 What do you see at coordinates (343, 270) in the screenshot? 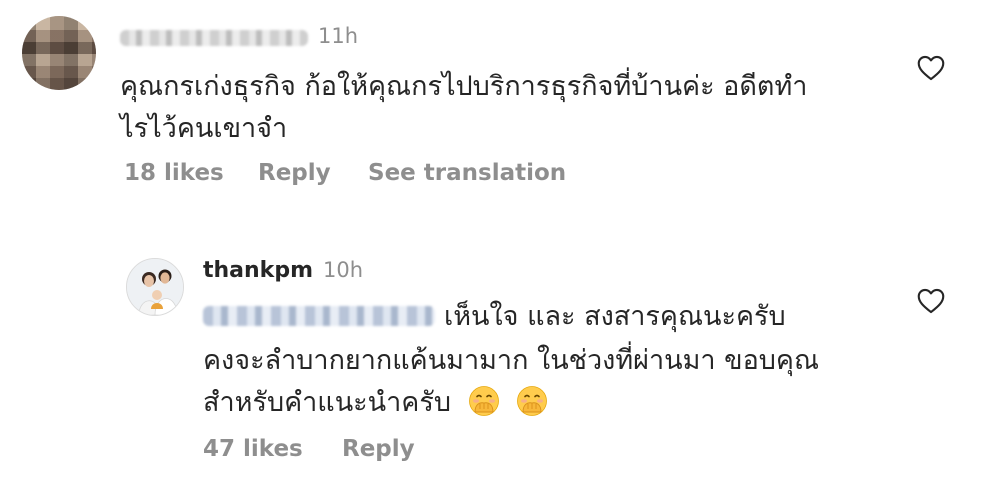
I see `reply-time: 10h` at bounding box center [343, 270].